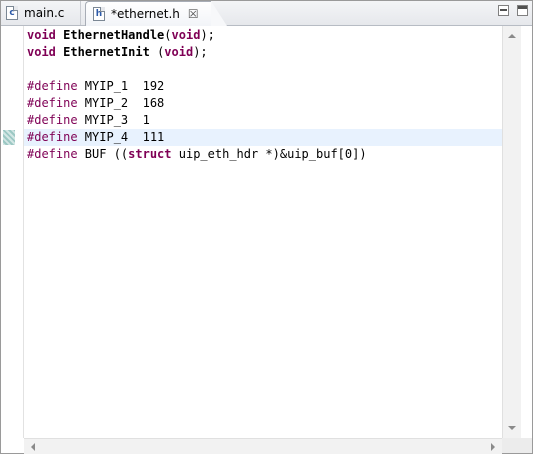  What do you see at coordinates (263, 446) in the screenshot?
I see `horizontal-scrollbar` at bounding box center [263, 446].